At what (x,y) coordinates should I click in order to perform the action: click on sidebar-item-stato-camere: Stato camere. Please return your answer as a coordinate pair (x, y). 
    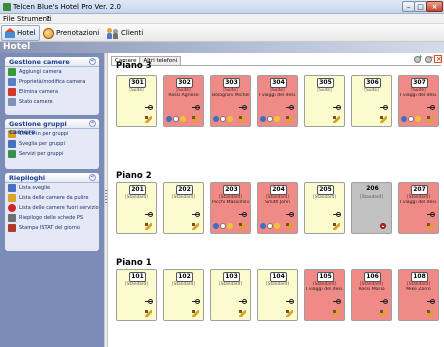
    Looking at the image, I should click on (52, 102).